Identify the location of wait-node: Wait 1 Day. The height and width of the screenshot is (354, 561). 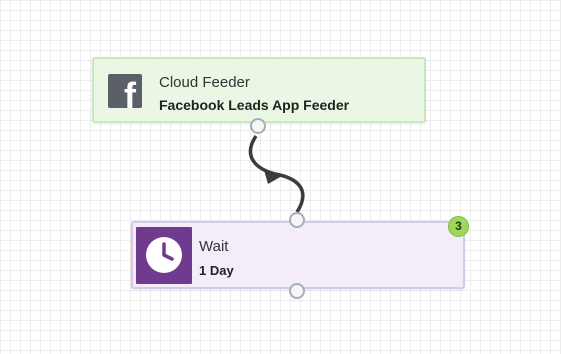
(298, 255).